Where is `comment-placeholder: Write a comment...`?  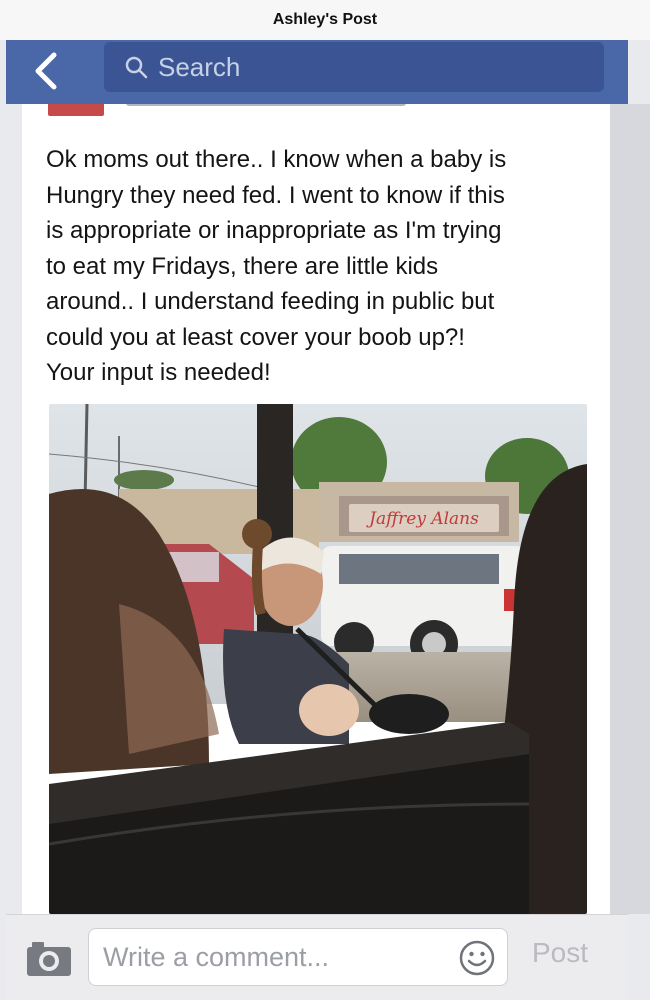 comment-placeholder: Write a comment... is located at coordinates (216, 956).